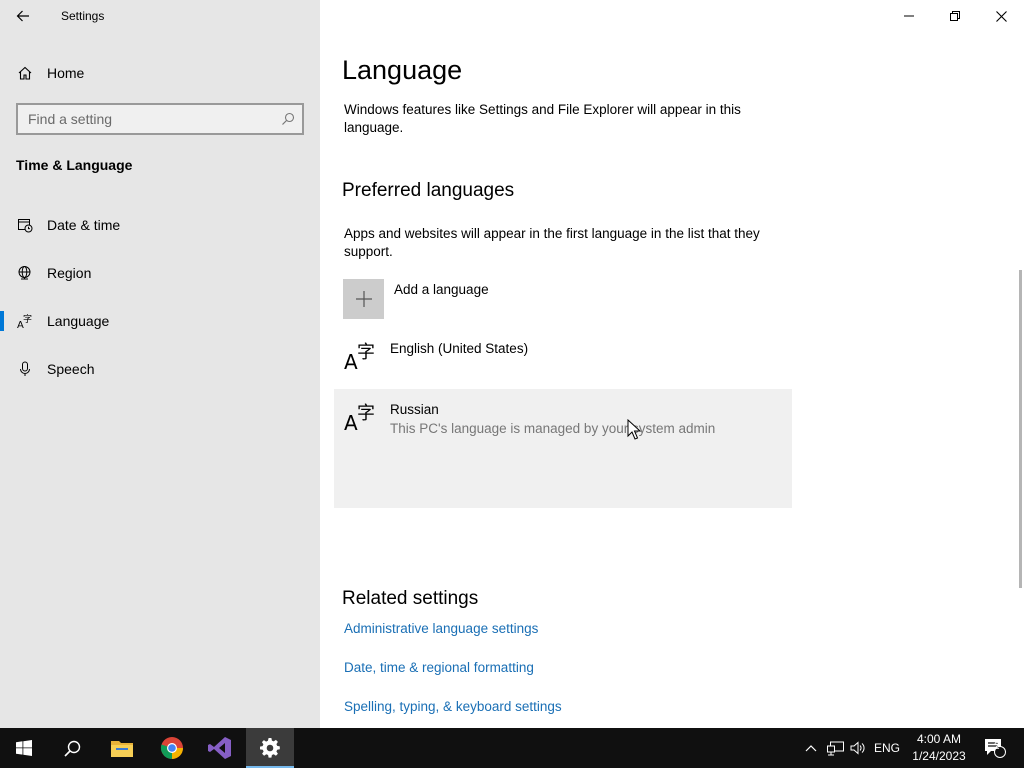 The height and width of the screenshot is (768, 1024). I want to click on search-box: Find a setting, so click(160, 119).